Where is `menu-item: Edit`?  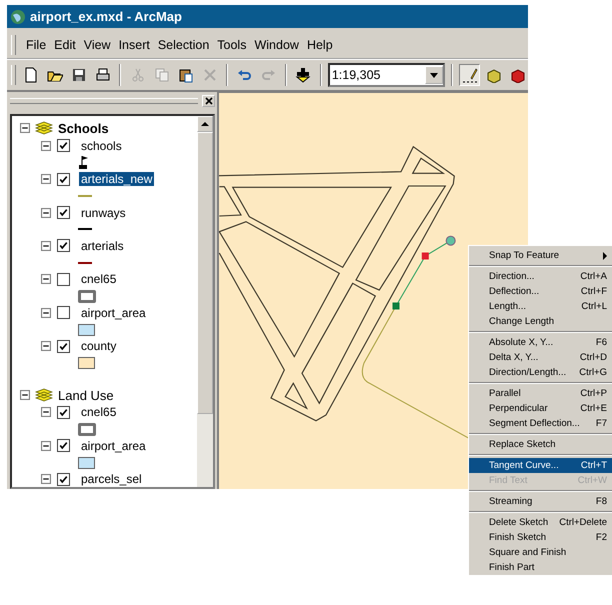 menu-item: Edit is located at coordinates (65, 45).